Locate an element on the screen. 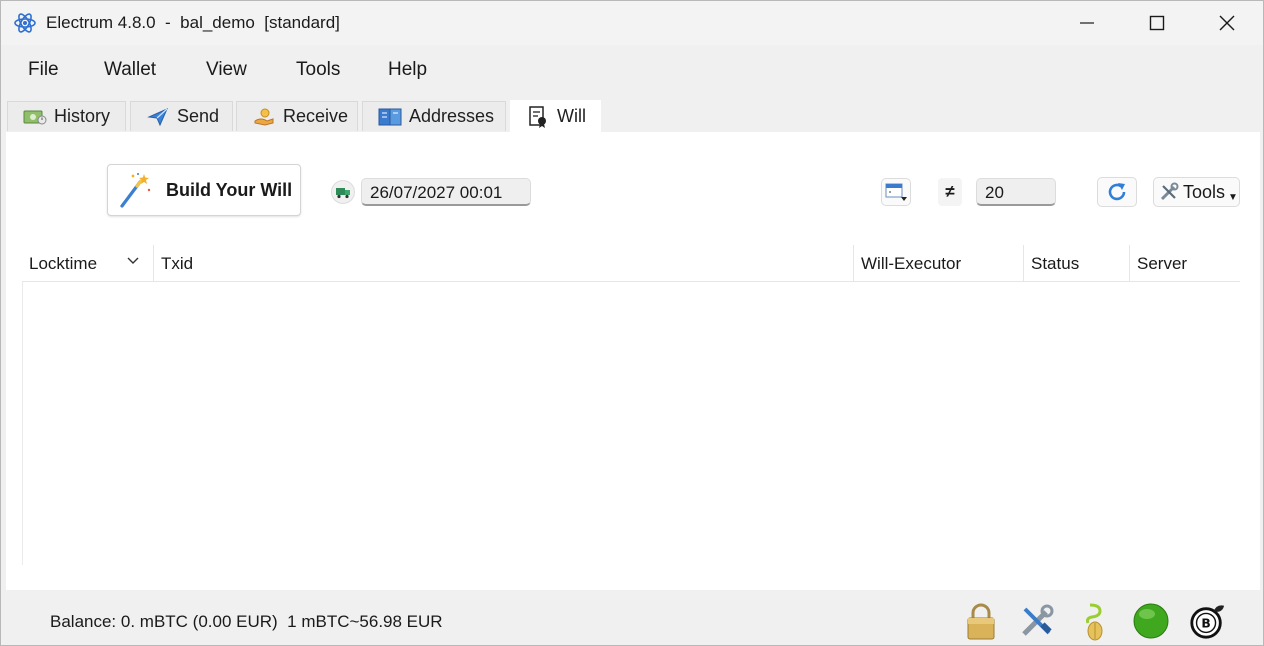  threshold-field: 20 is located at coordinates (1016, 192).